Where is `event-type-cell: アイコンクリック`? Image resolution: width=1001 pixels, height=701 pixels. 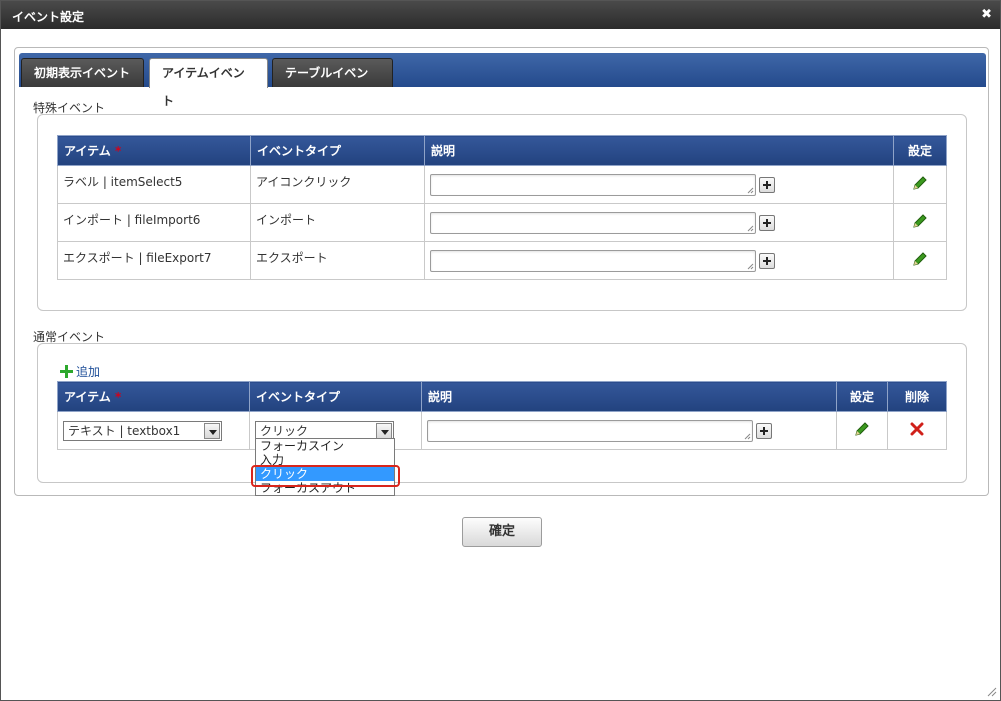 event-type-cell: アイコンクリック is located at coordinates (337, 184).